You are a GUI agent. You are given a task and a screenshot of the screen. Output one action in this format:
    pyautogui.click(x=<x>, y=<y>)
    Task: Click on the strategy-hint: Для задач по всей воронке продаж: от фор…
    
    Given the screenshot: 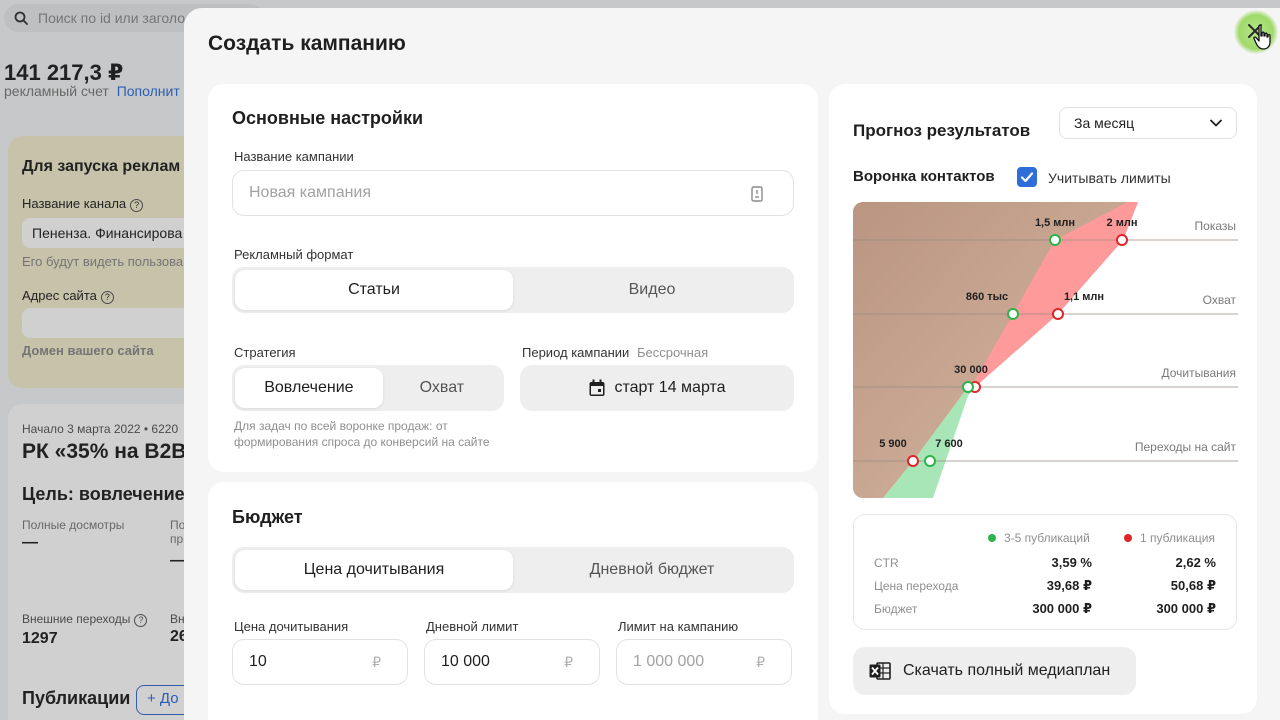 What is the action you would take?
    pyautogui.click(x=362, y=434)
    